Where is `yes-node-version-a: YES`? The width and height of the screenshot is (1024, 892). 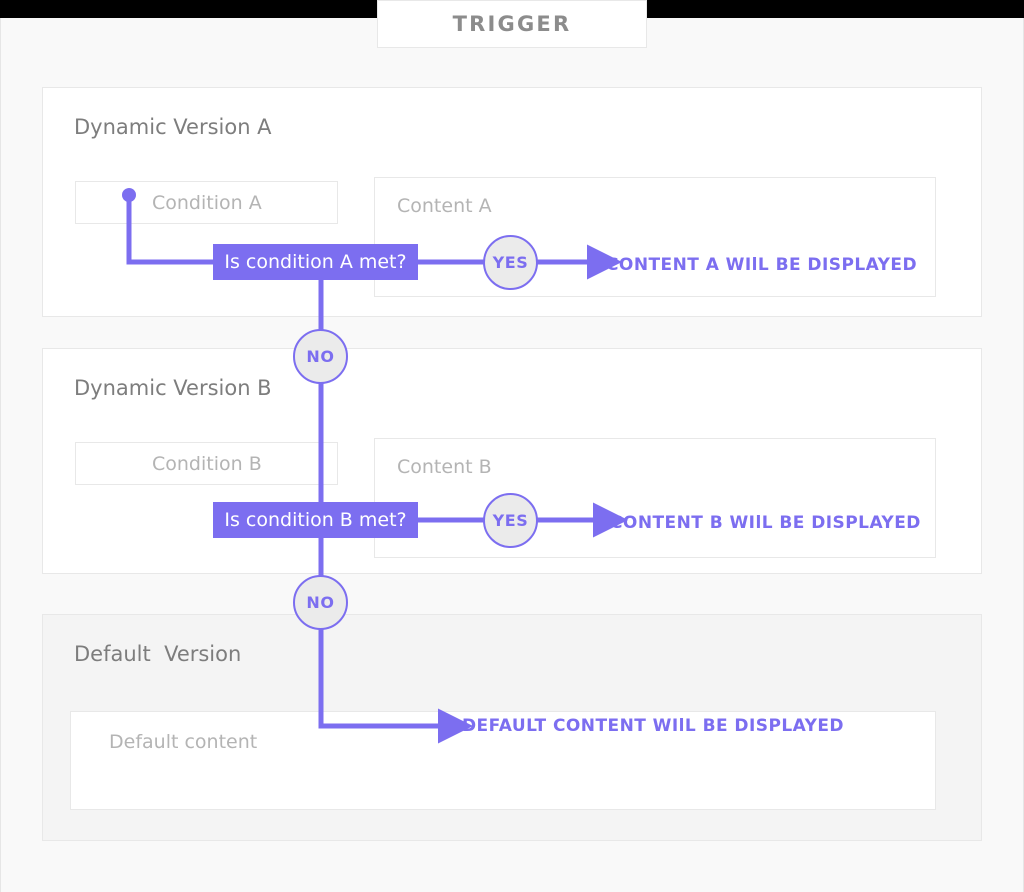 yes-node-version-a: YES is located at coordinates (510, 262).